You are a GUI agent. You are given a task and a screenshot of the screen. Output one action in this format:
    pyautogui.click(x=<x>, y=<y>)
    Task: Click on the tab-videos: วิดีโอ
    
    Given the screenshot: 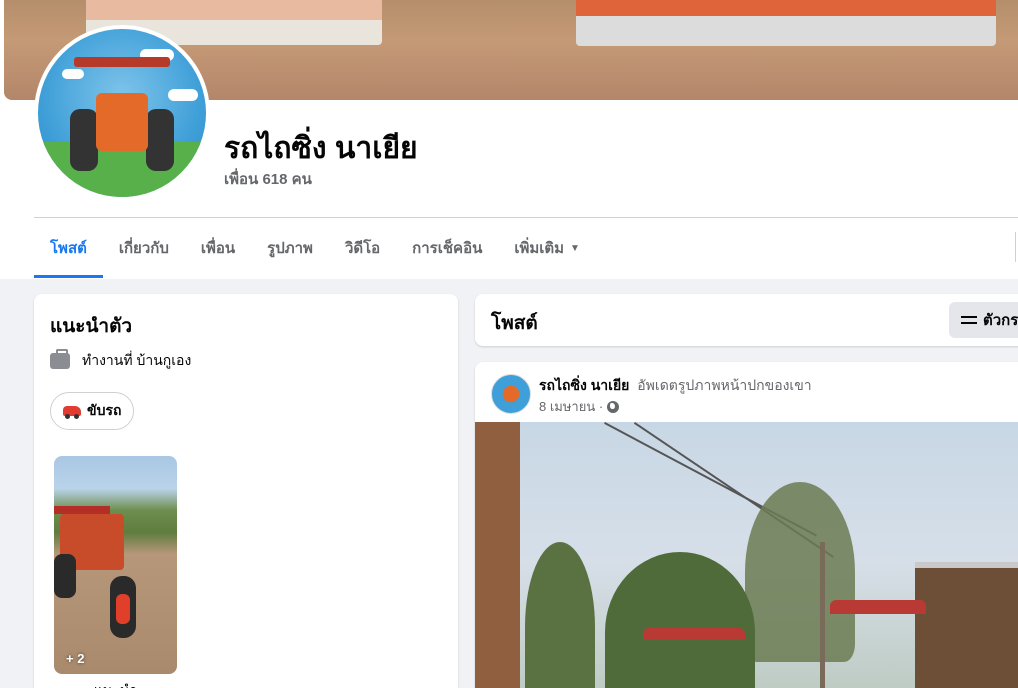 What is the action you would take?
    pyautogui.click(x=362, y=248)
    